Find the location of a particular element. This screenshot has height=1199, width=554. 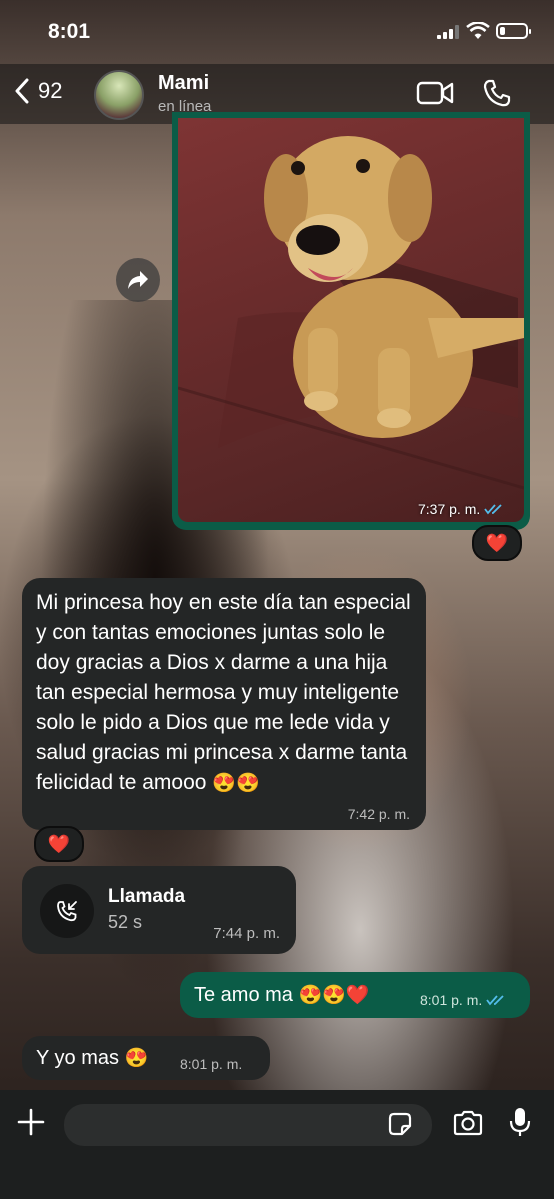

composer-bar is located at coordinates (277, 1144).